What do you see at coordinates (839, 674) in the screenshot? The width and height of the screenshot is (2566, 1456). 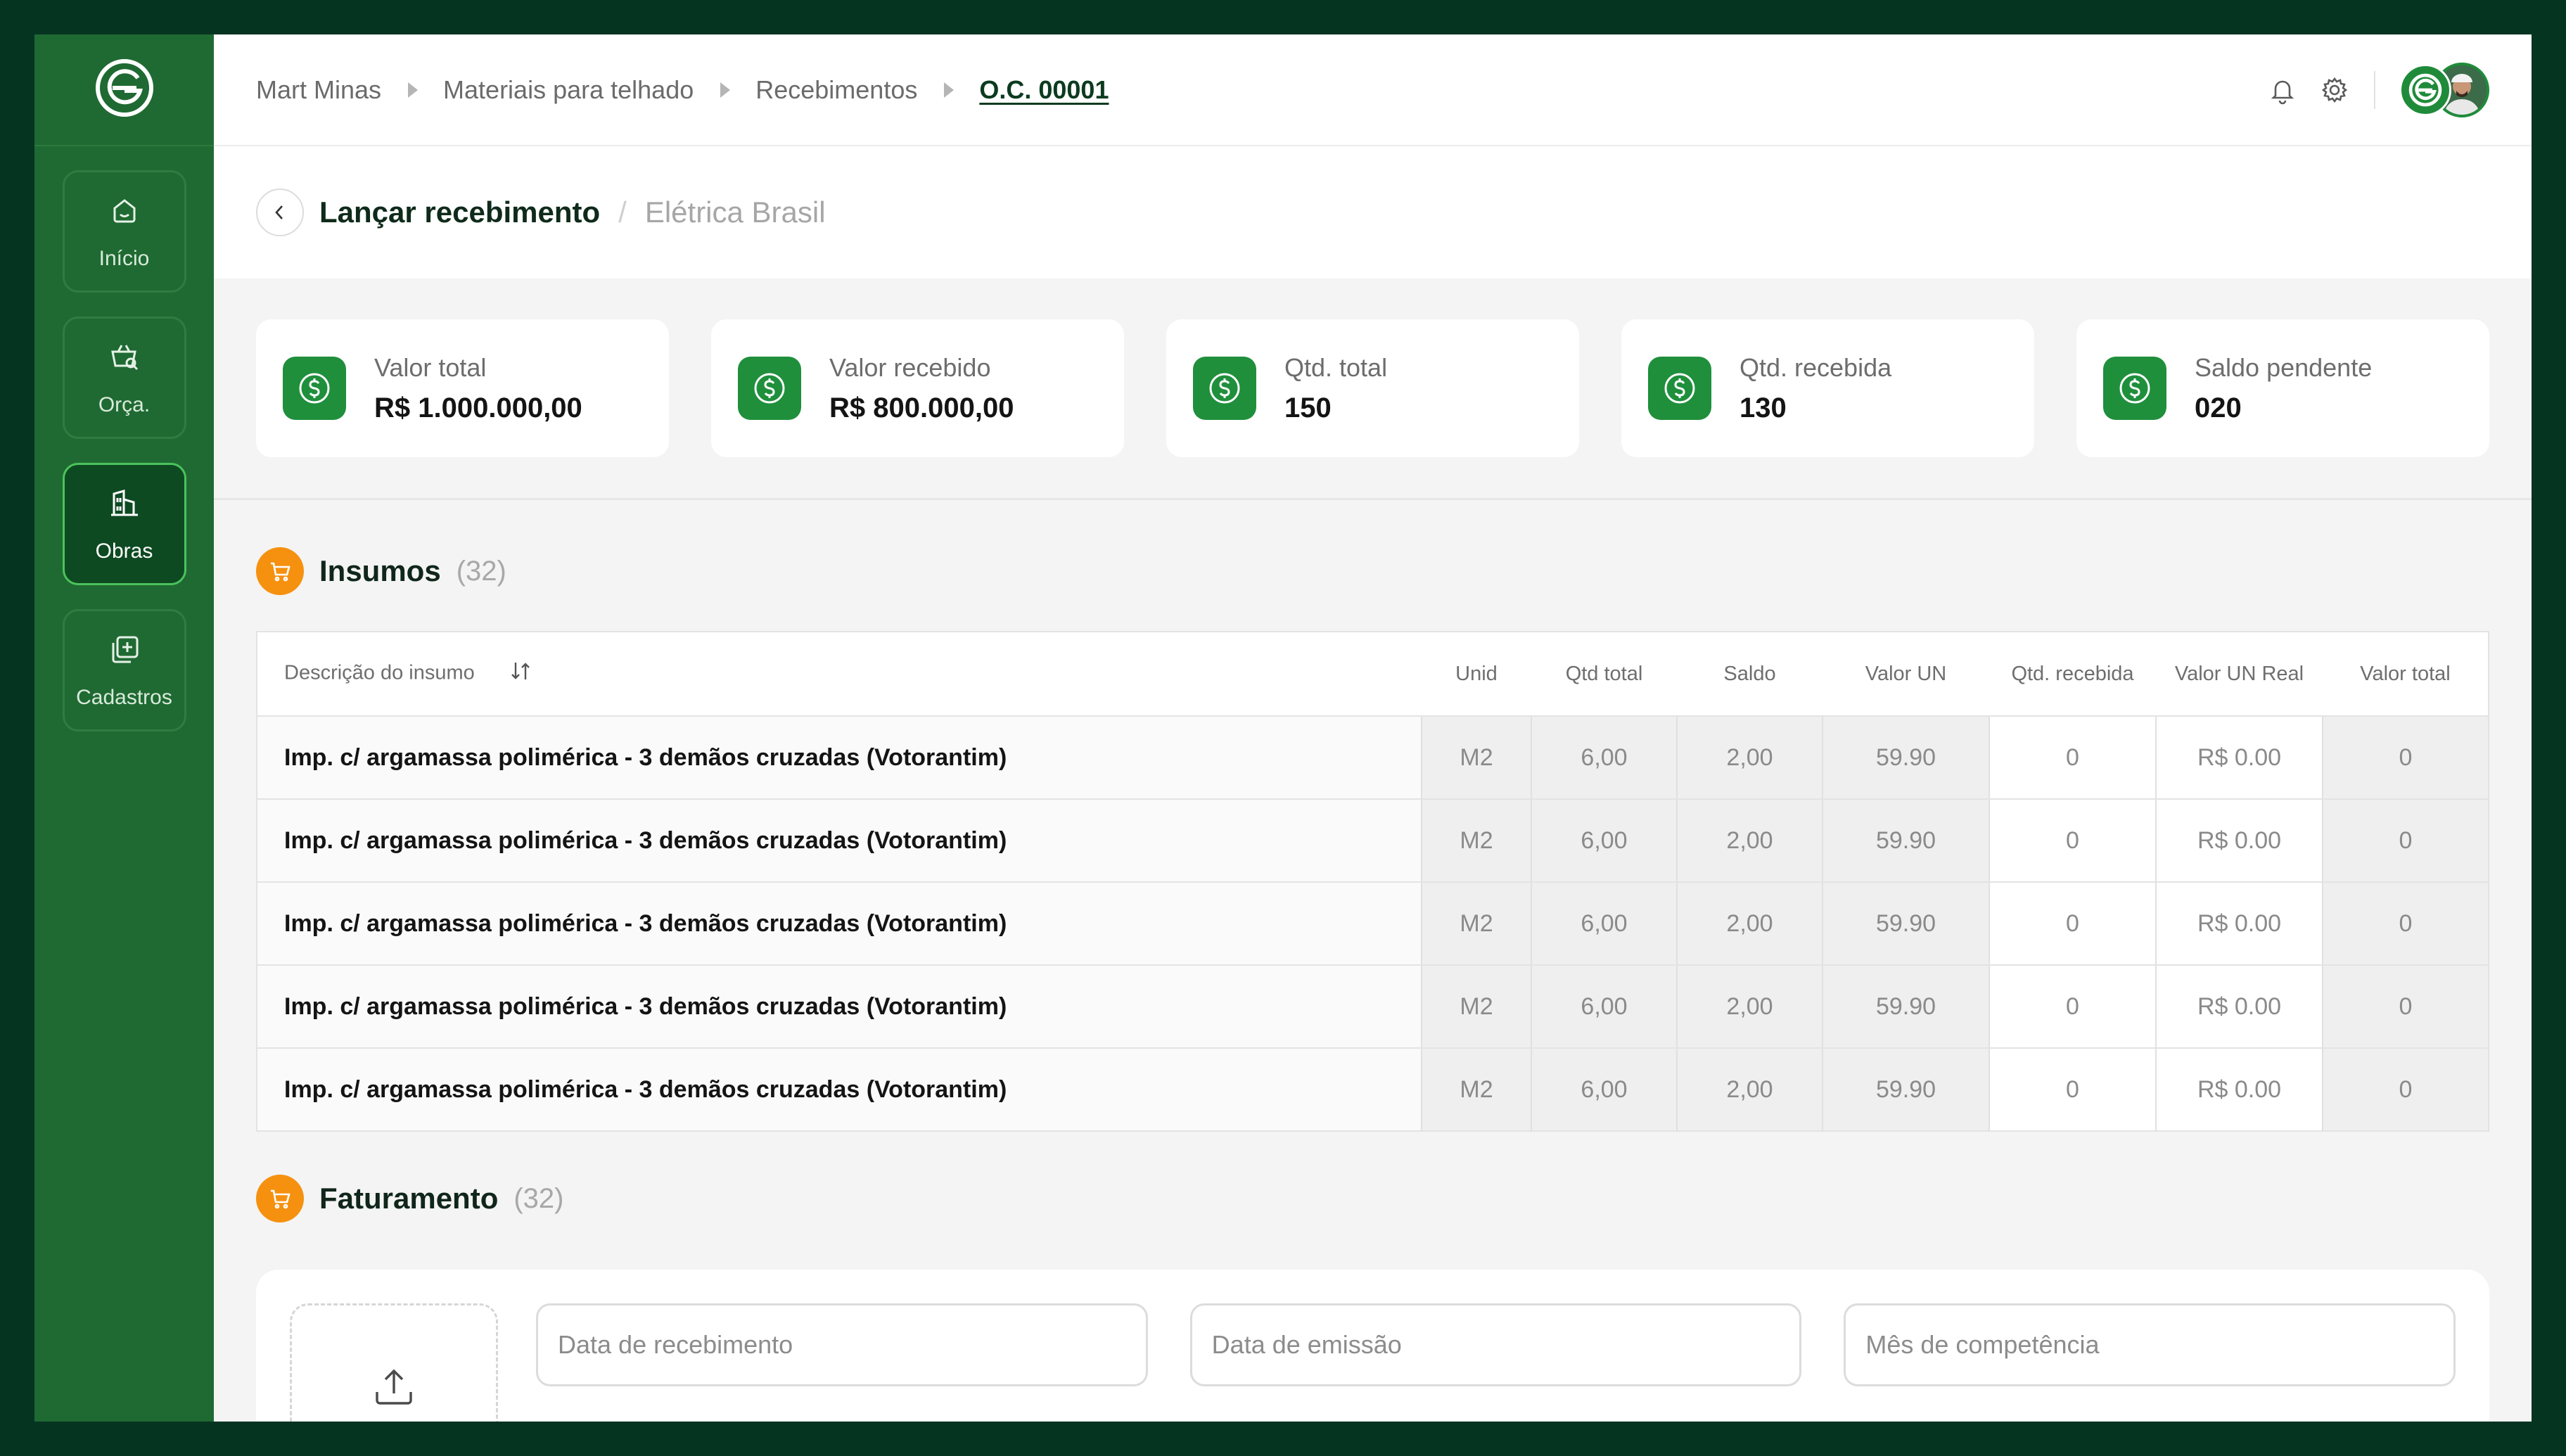 I see `column-header: Descrição do insumo` at bounding box center [839, 674].